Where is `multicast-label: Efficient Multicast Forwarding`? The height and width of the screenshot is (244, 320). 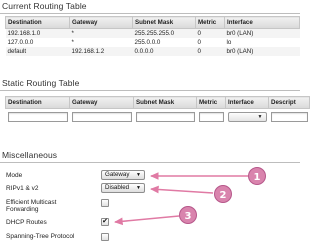
multicast-label: Efficient Multicast Forwarding is located at coordinates (31, 206).